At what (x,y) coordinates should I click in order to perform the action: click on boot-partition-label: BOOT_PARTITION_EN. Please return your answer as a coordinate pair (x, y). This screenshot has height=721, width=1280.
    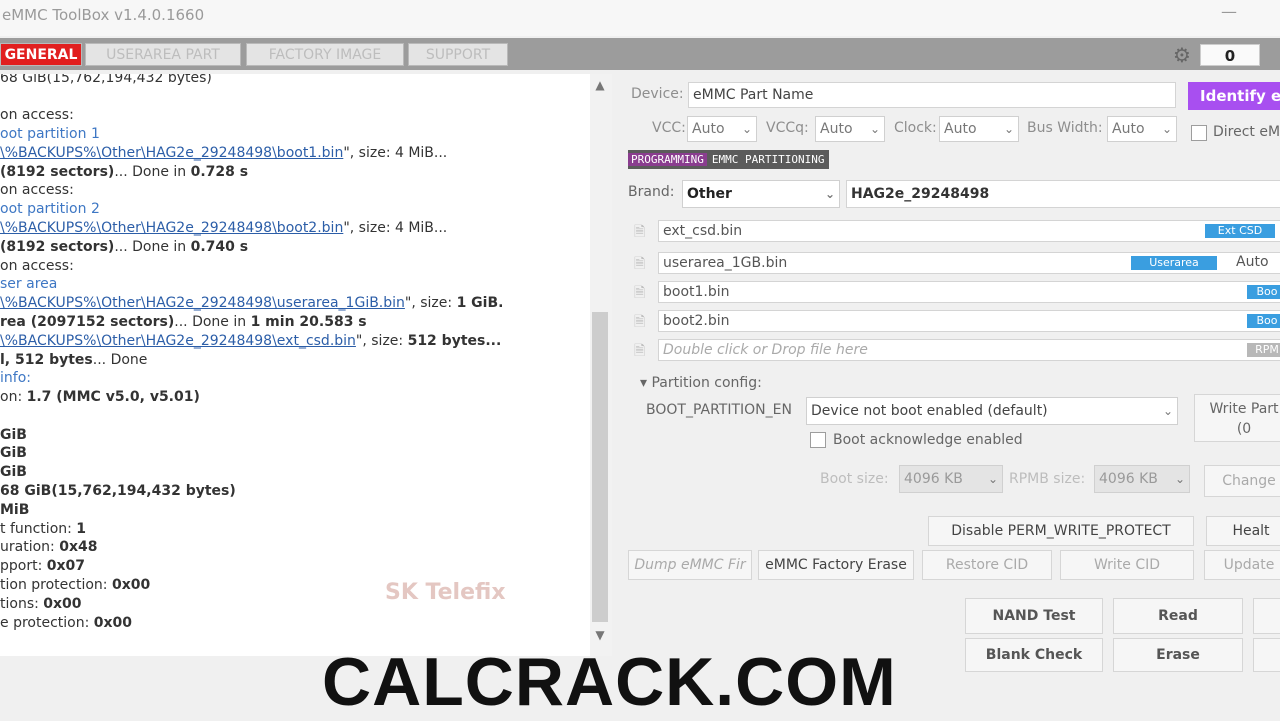
    Looking at the image, I should click on (719, 410).